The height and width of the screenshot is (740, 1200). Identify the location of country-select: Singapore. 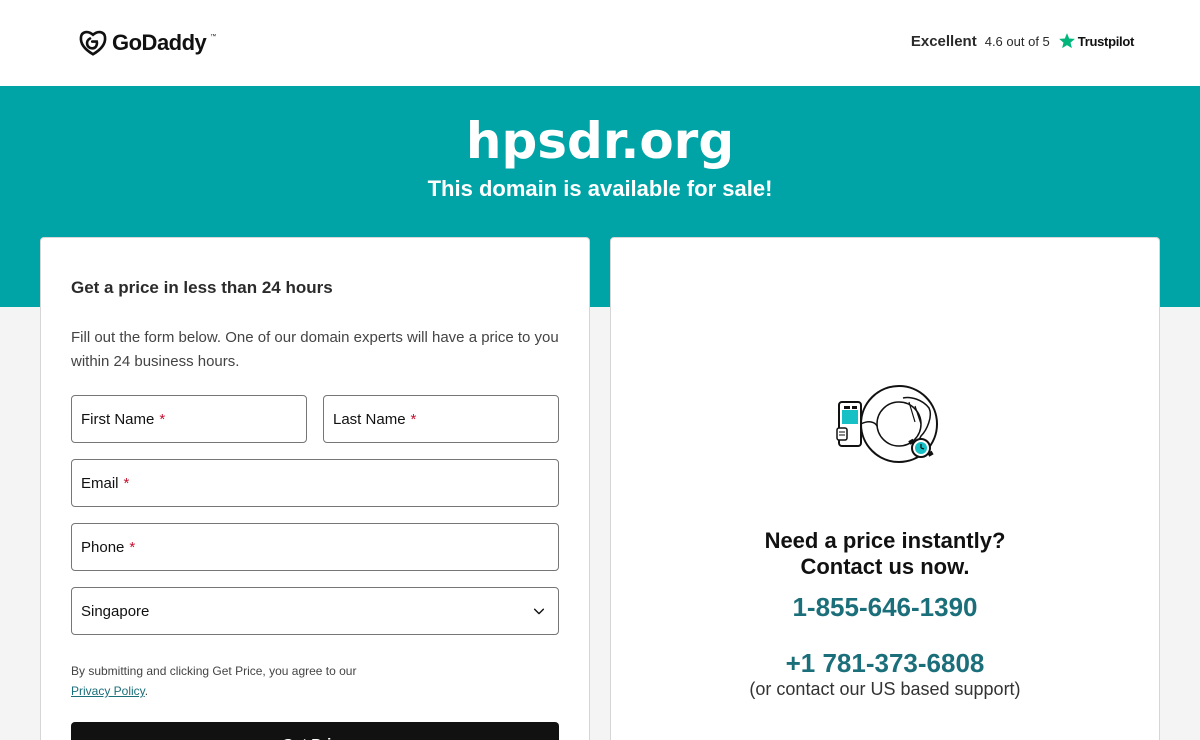
(315, 611).